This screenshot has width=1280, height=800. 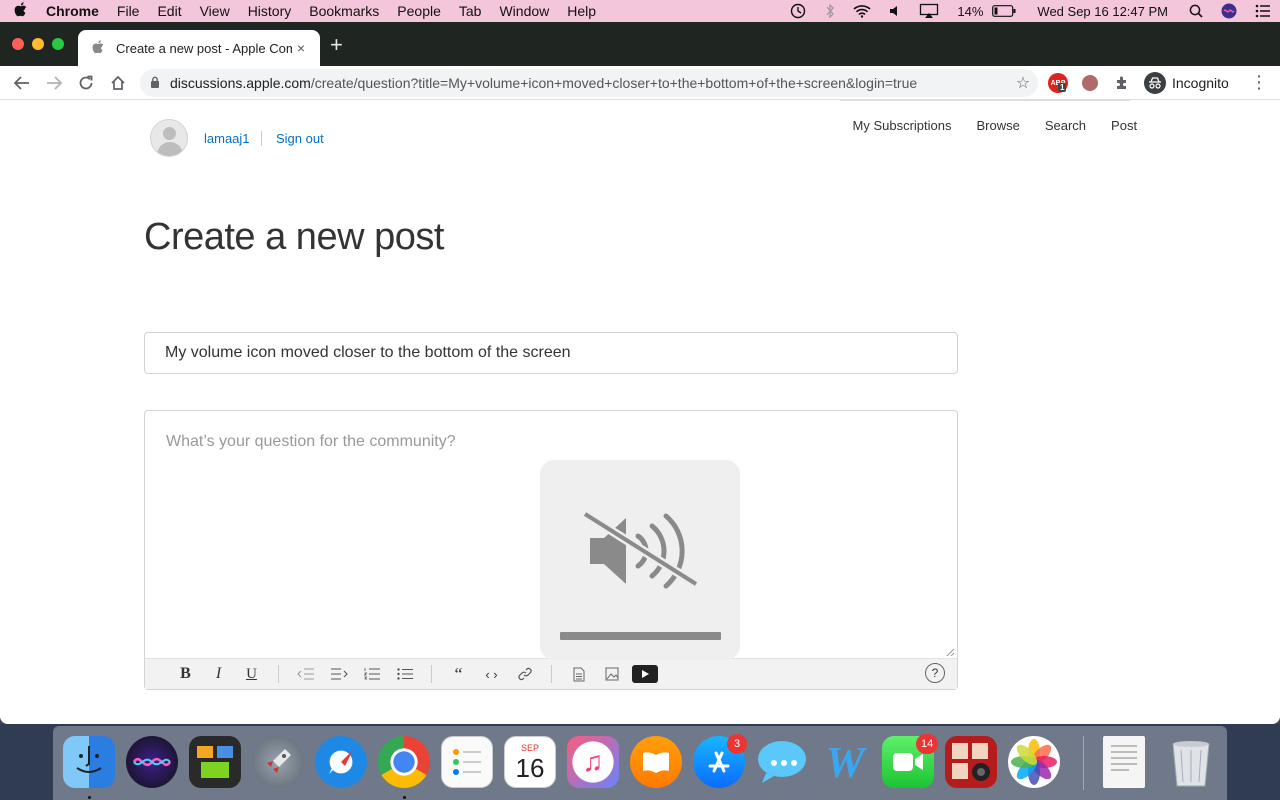 What do you see at coordinates (336, 45) in the screenshot?
I see `new-tab-button: +` at bounding box center [336, 45].